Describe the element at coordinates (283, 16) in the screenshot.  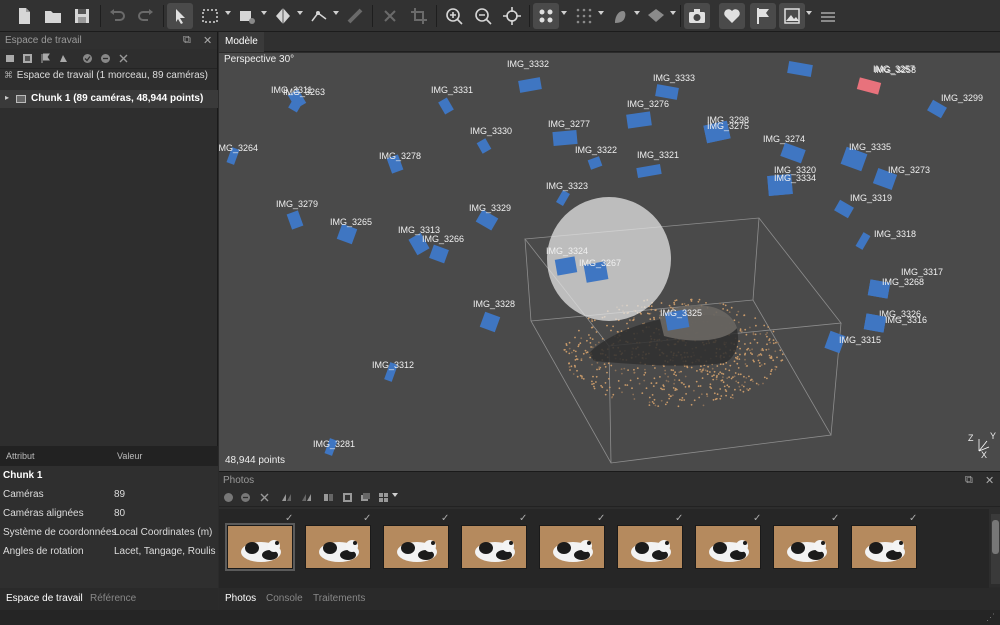
I see `navigate-icon` at that location.